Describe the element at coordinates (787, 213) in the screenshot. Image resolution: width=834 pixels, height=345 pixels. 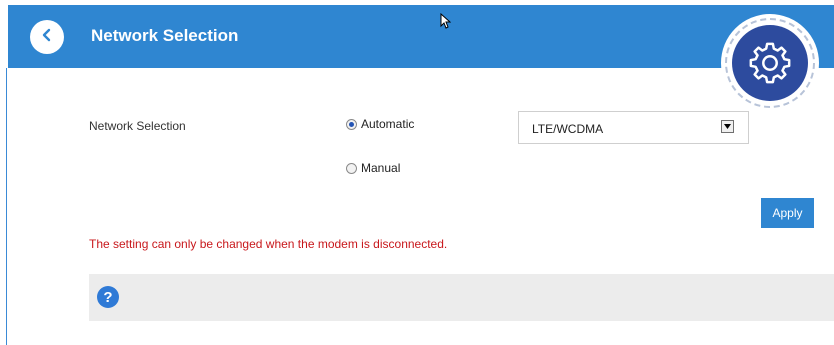
I see `apply-button: Apply` at that location.